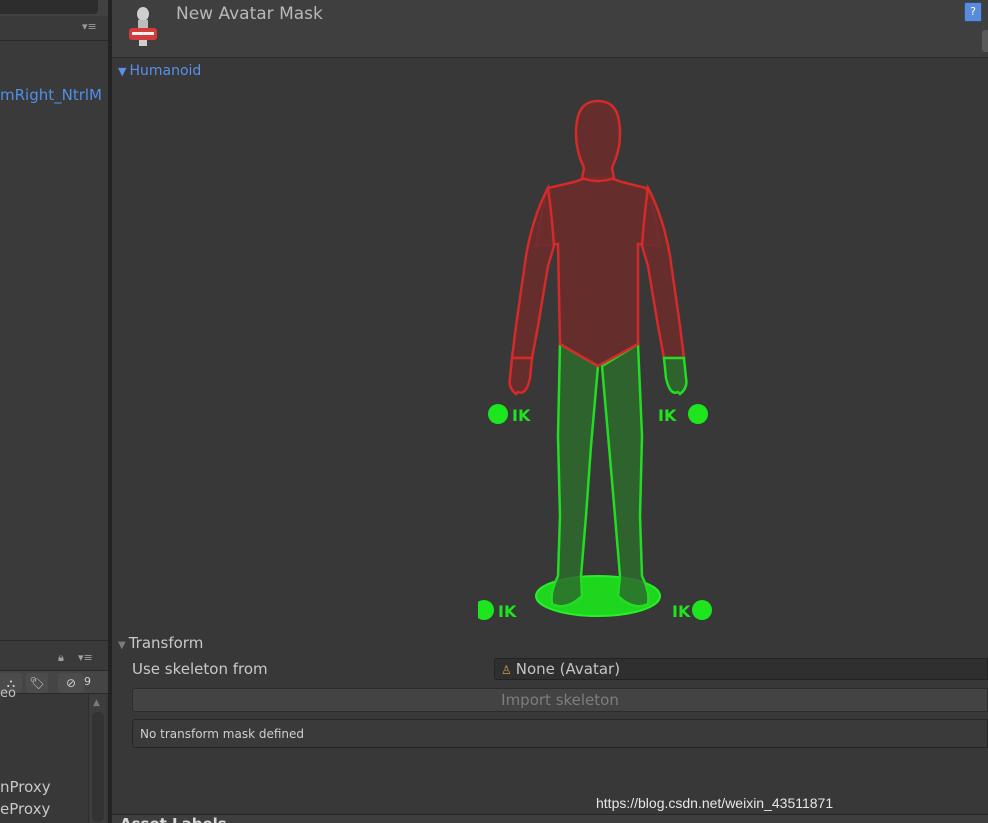 This screenshot has width=988, height=823. What do you see at coordinates (25, 787) in the screenshot?
I see `list-item: nProxy` at bounding box center [25, 787].